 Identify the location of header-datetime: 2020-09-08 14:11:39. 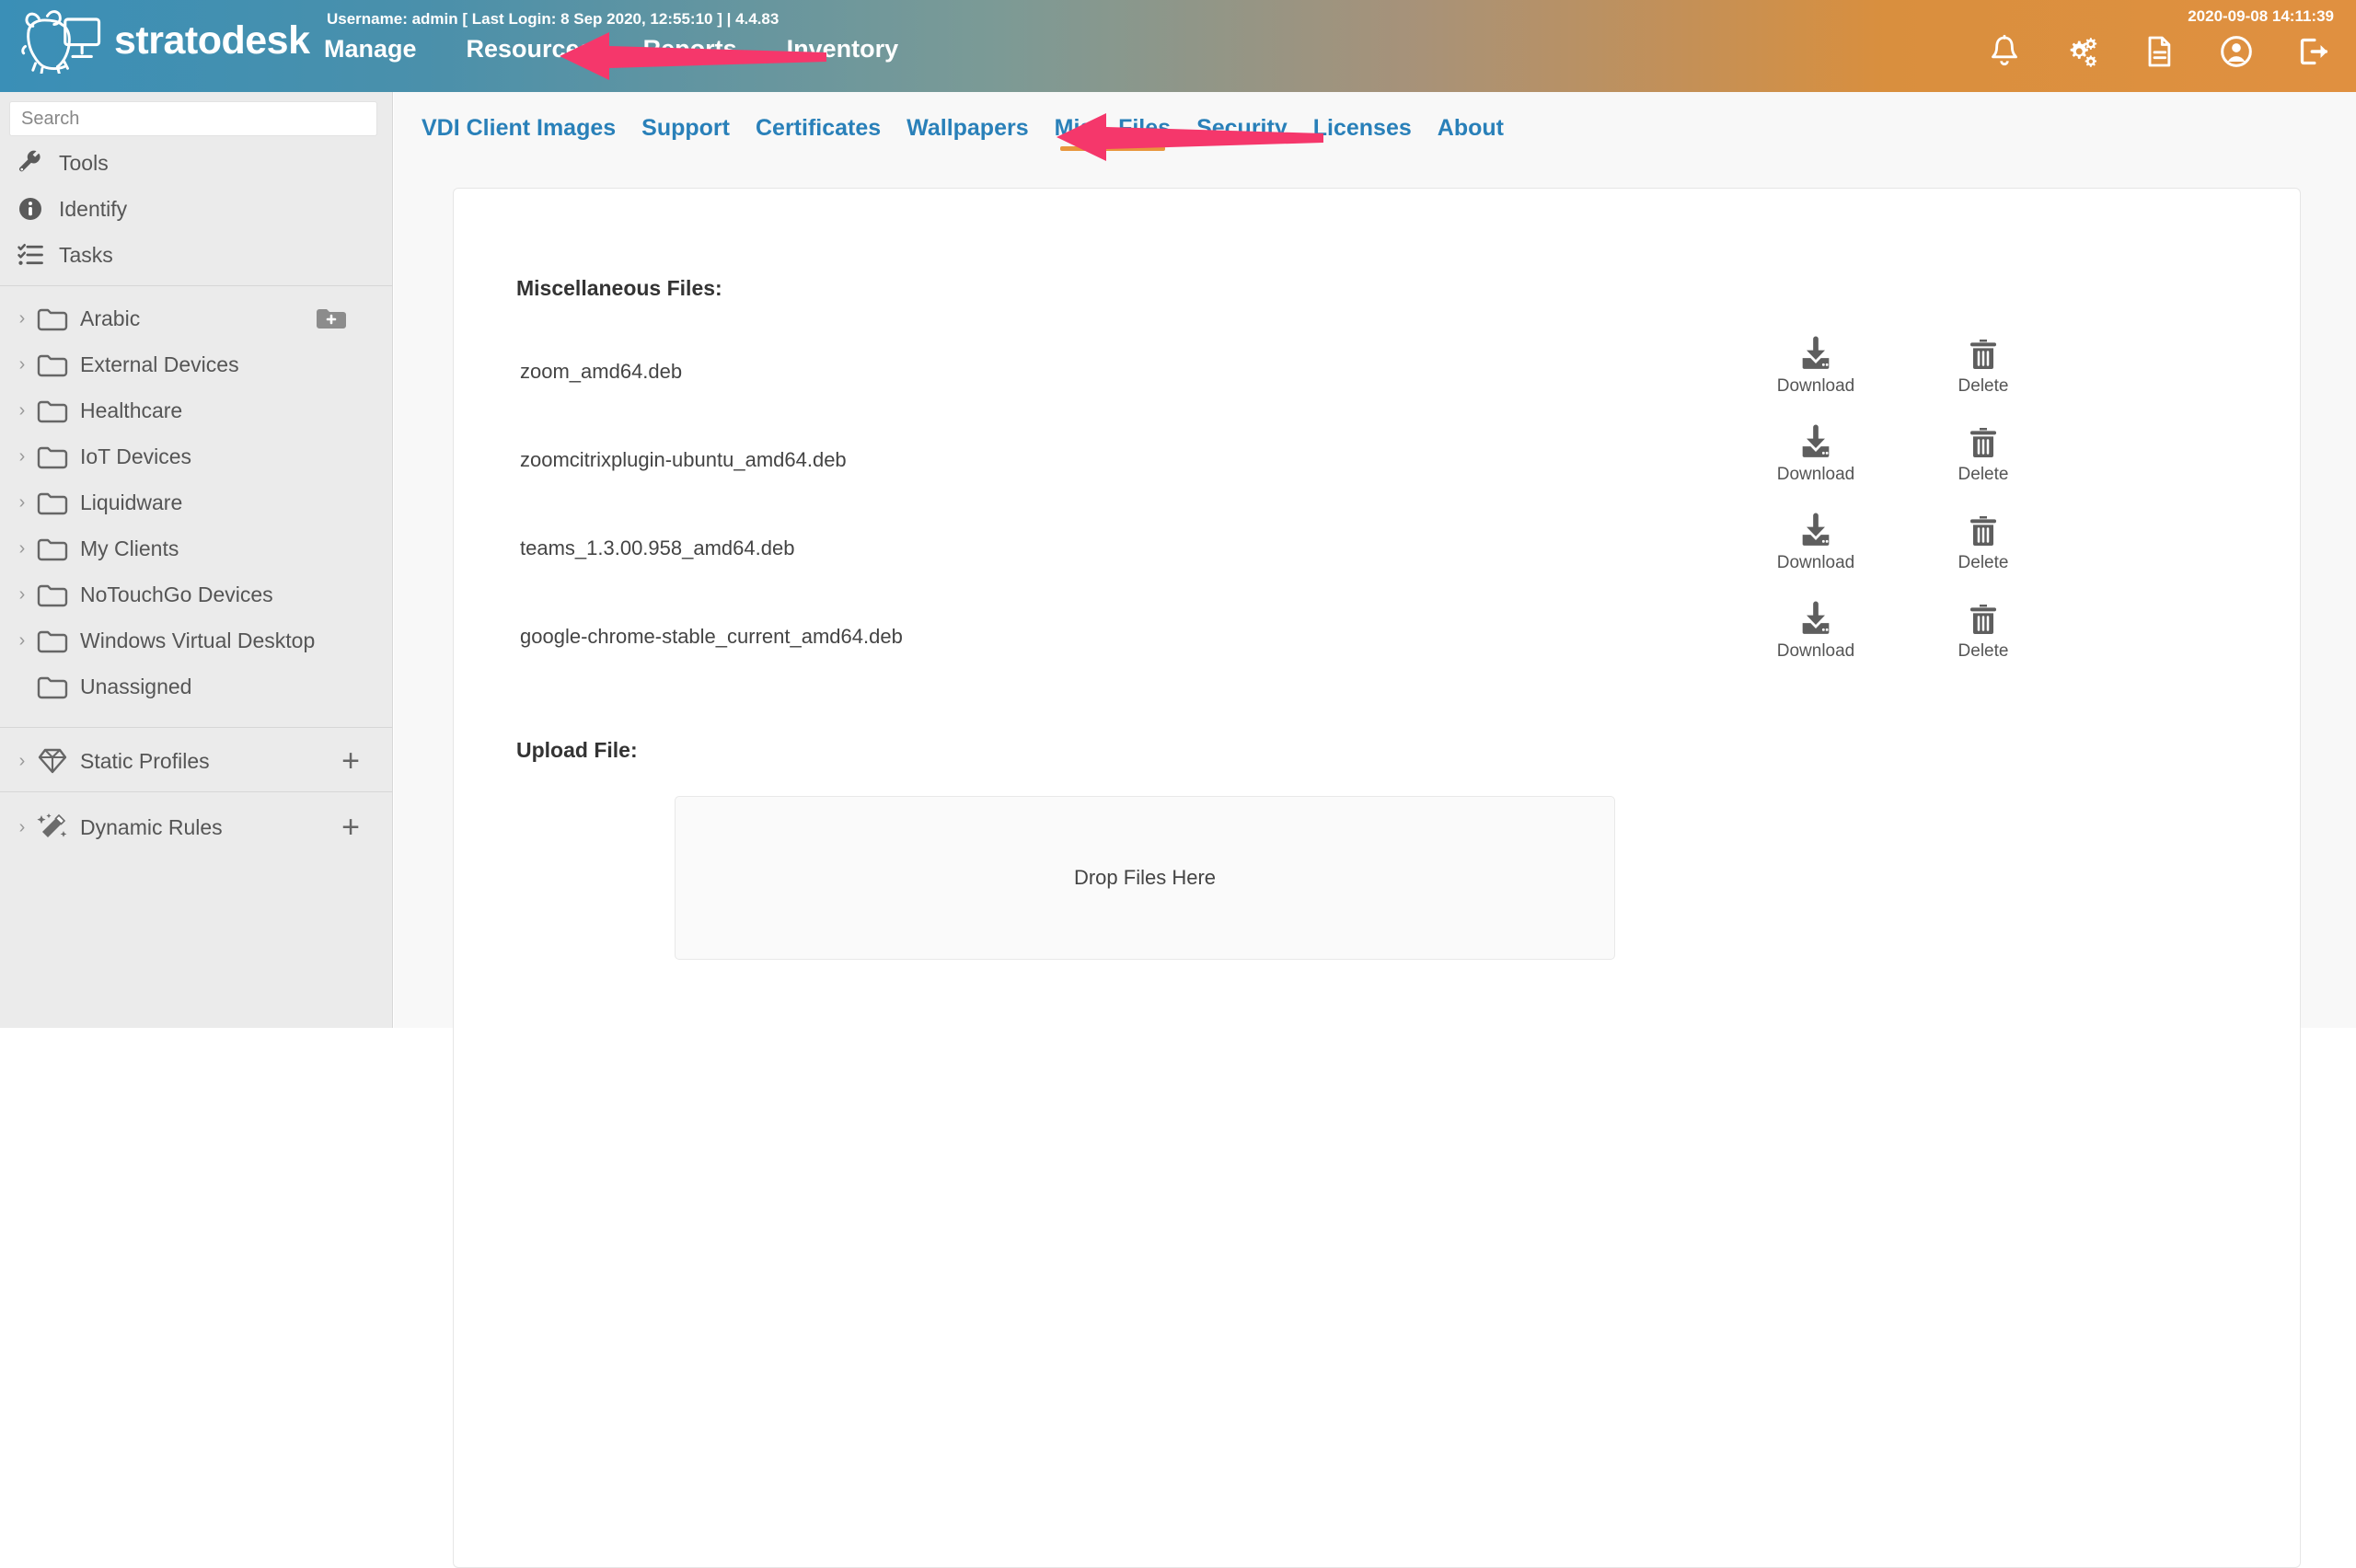
(2261, 16).